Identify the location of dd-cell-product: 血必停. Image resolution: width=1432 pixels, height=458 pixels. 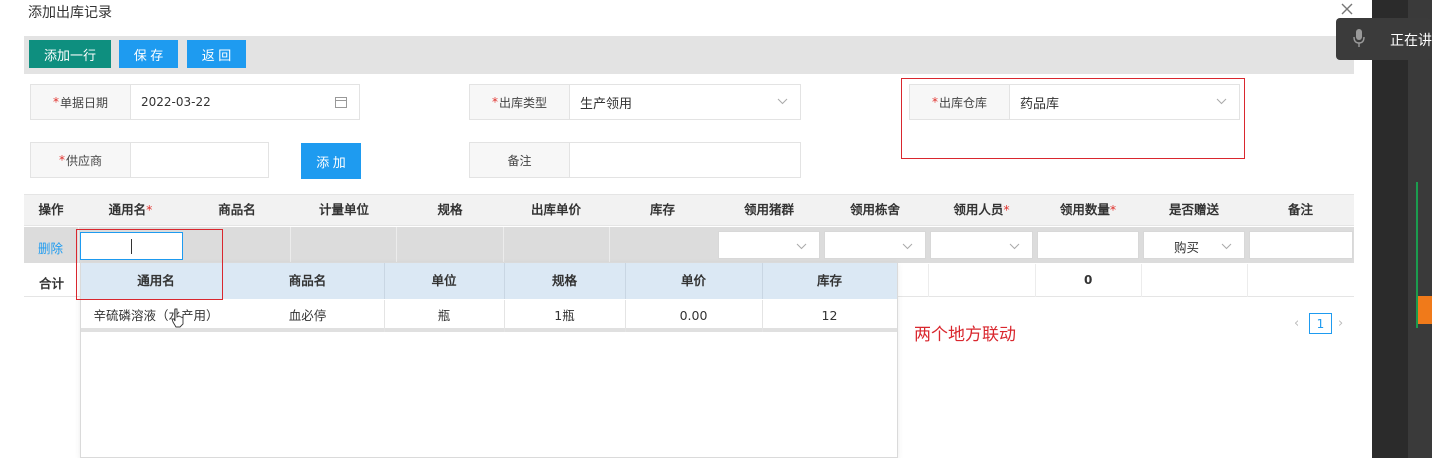
(307, 316).